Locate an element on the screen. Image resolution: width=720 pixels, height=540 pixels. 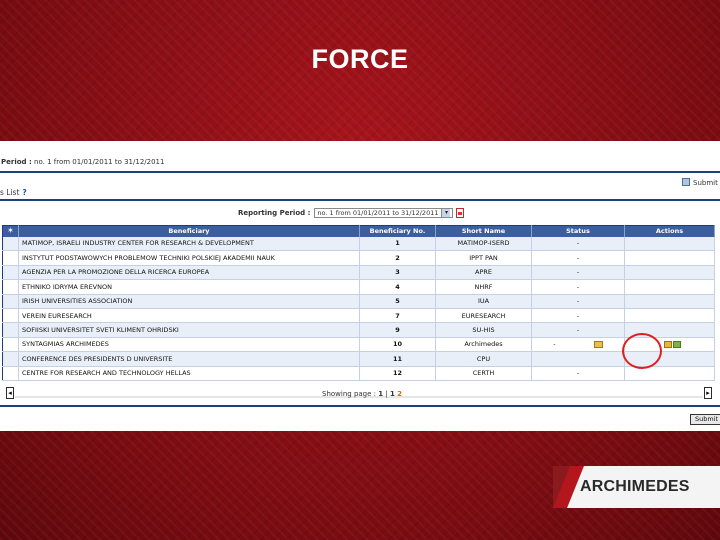
table-row: SYNTAGMIAS ARCHIMEDES 10 Archimedes - is located at coordinates (358, 345).